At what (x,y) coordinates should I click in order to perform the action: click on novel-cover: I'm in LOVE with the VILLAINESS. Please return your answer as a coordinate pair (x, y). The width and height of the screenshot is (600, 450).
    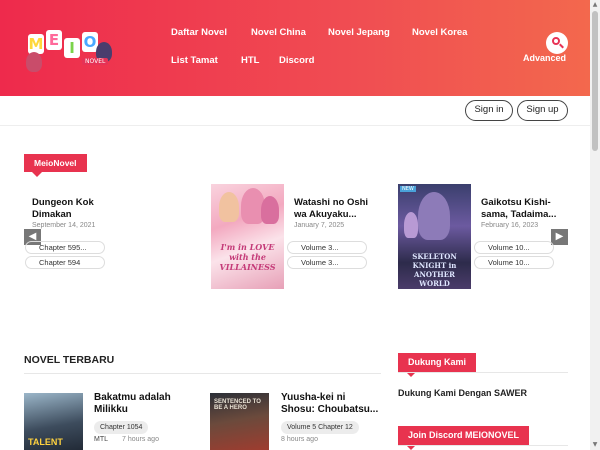
    Looking at the image, I should click on (247, 236).